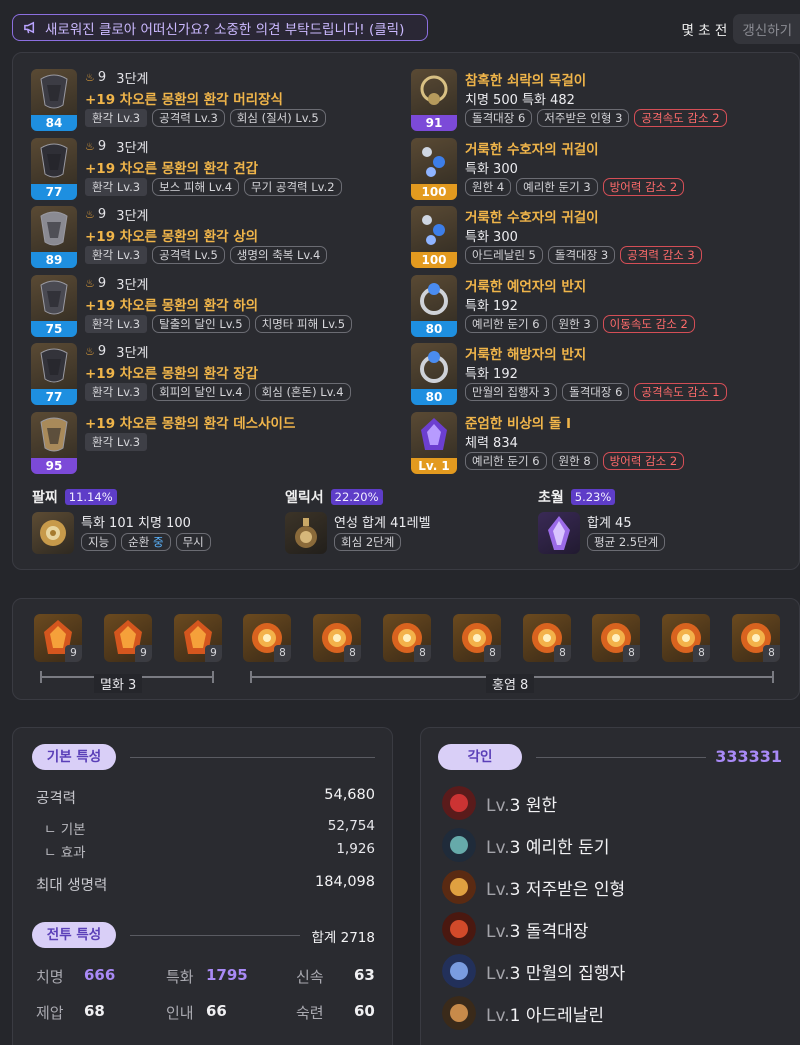 The height and width of the screenshot is (1045, 800). What do you see at coordinates (602, 533) in the screenshot?
I see `transcend-item: 합계 45 평균 2.5단계` at bounding box center [602, 533].